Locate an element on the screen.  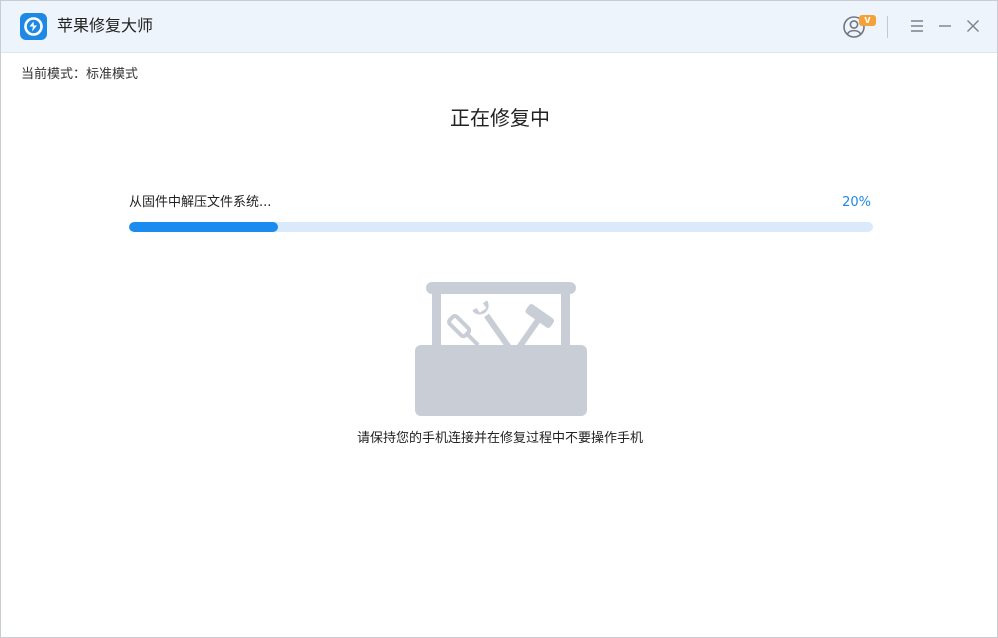
title-separator is located at coordinates (887, 27).